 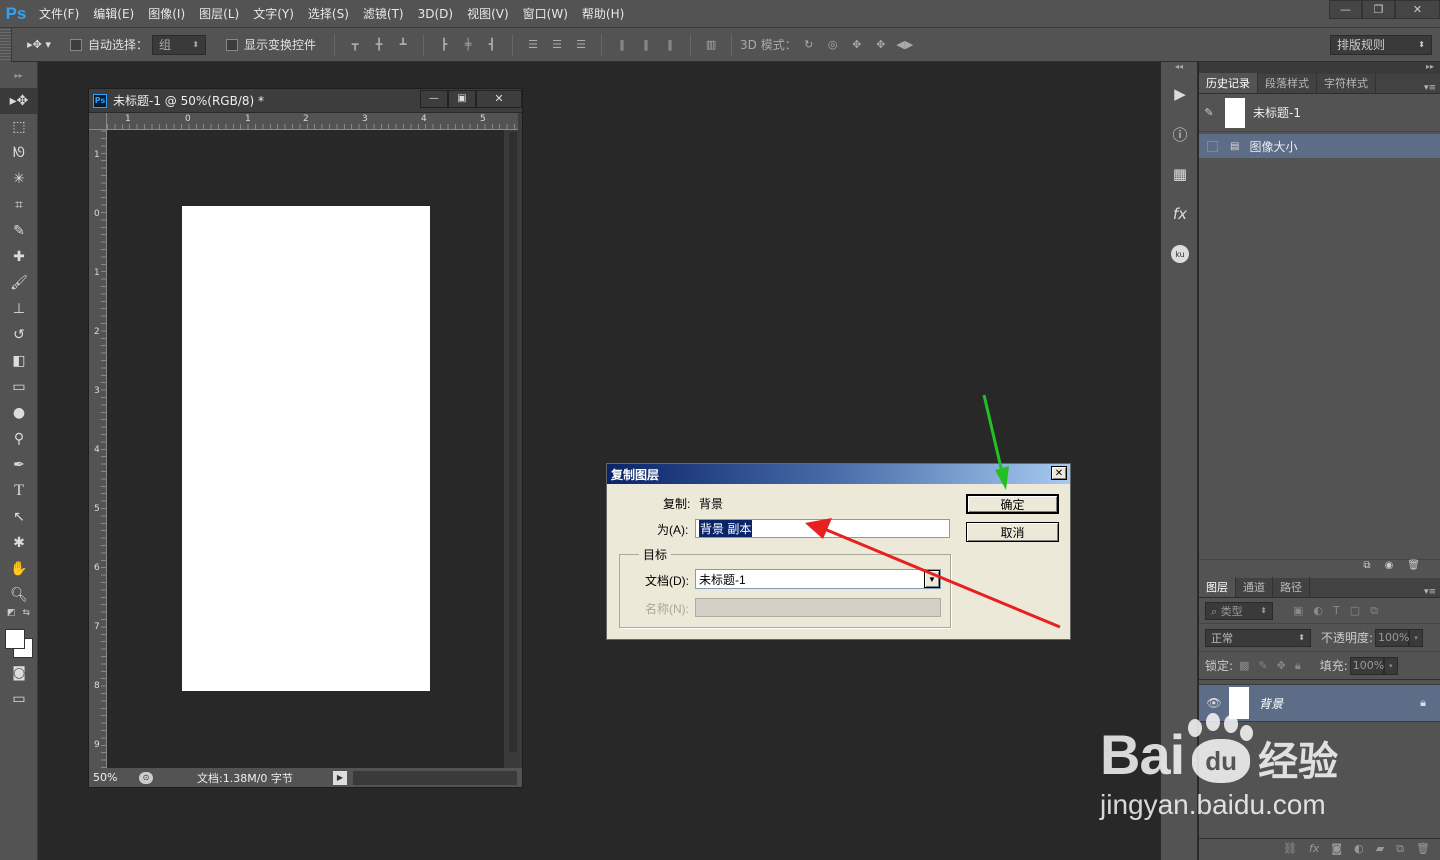 What do you see at coordinates (1142, 754) in the screenshot?
I see `watermark-brand: Bai` at bounding box center [1142, 754].